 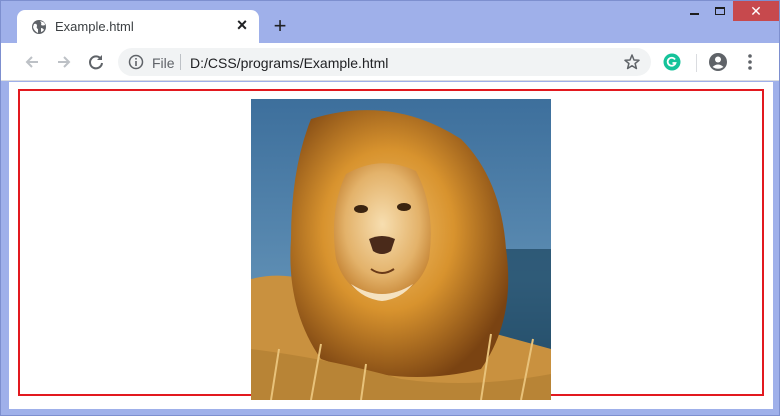 I want to click on url-text: D:/CSS/programs/Example.html, so click(x=289, y=63).